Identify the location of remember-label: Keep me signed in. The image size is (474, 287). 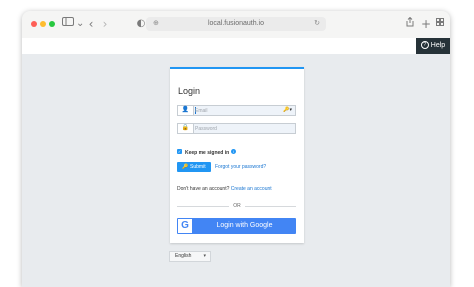
(207, 153).